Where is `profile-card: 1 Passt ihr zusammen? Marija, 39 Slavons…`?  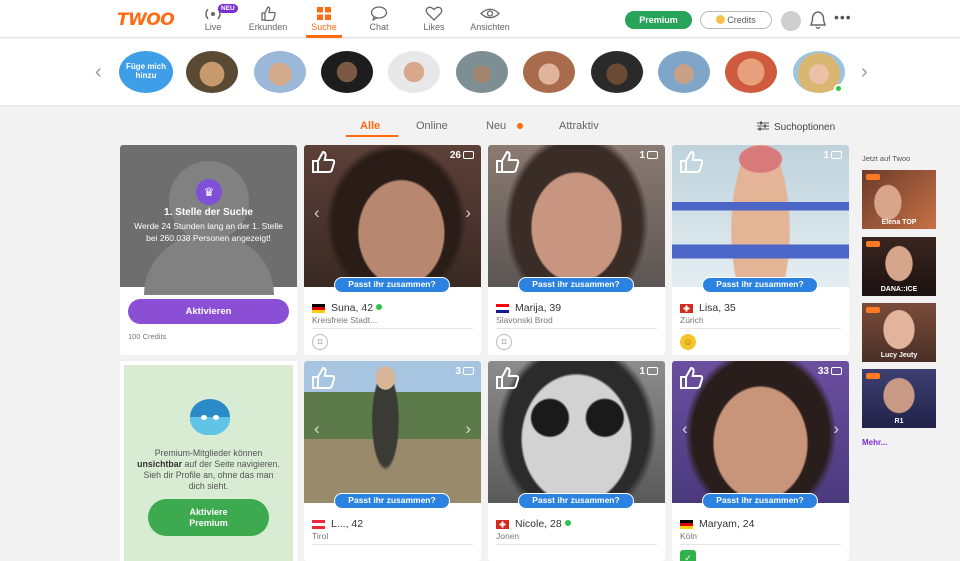
profile-card: 1 Passt ihr zusammen? Marija, 39 Slavons… is located at coordinates (576, 250).